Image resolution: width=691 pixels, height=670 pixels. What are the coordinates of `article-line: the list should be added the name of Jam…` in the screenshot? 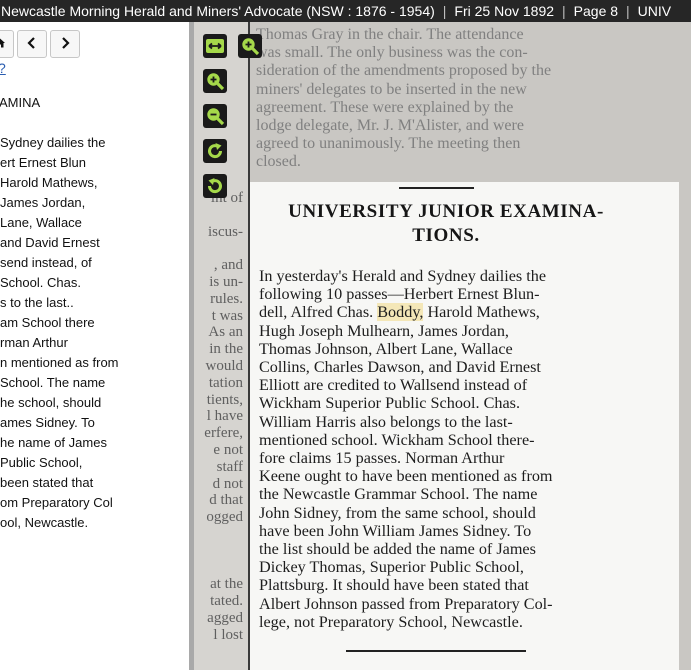 It's located at (397, 549).